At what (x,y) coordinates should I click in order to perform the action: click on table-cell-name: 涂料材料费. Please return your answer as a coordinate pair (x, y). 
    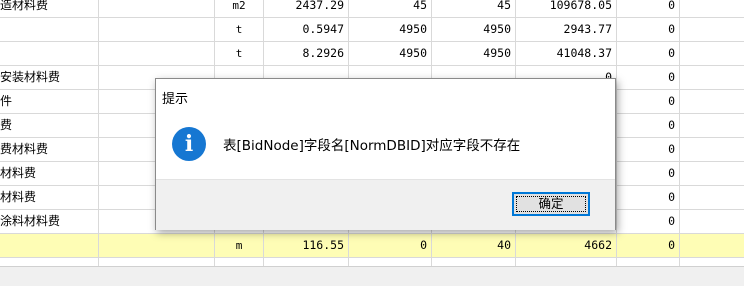
    Looking at the image, I should click on (30, 221).